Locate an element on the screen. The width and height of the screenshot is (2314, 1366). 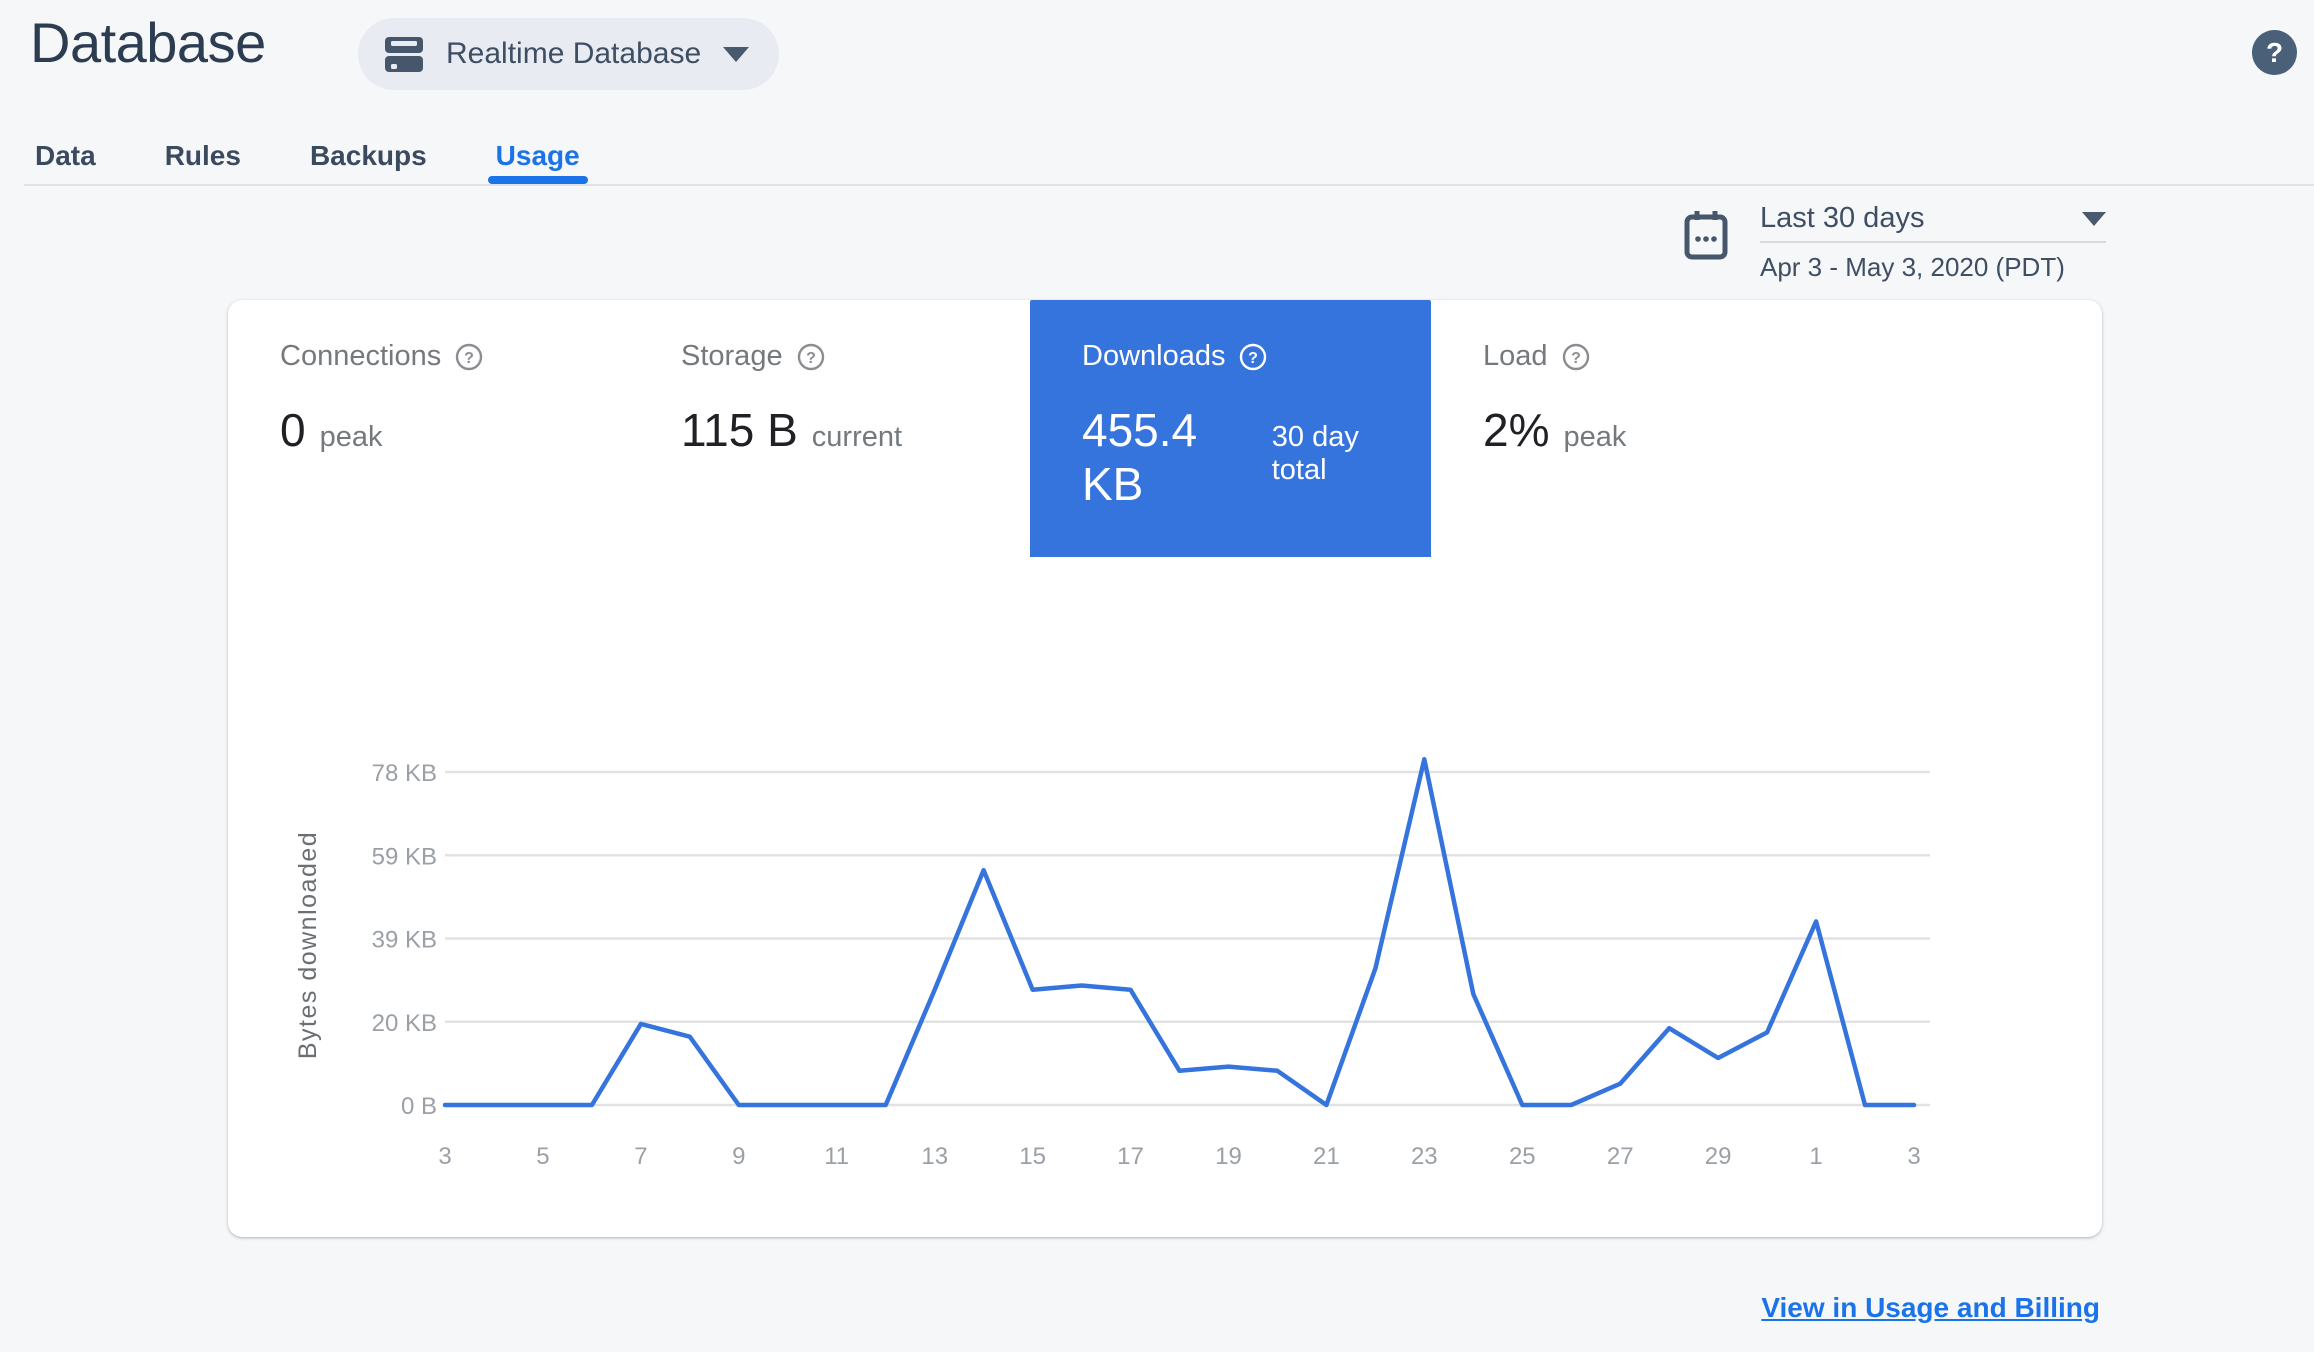
database-instance-selector: Realtime Database is located at coordinates (569, 54).